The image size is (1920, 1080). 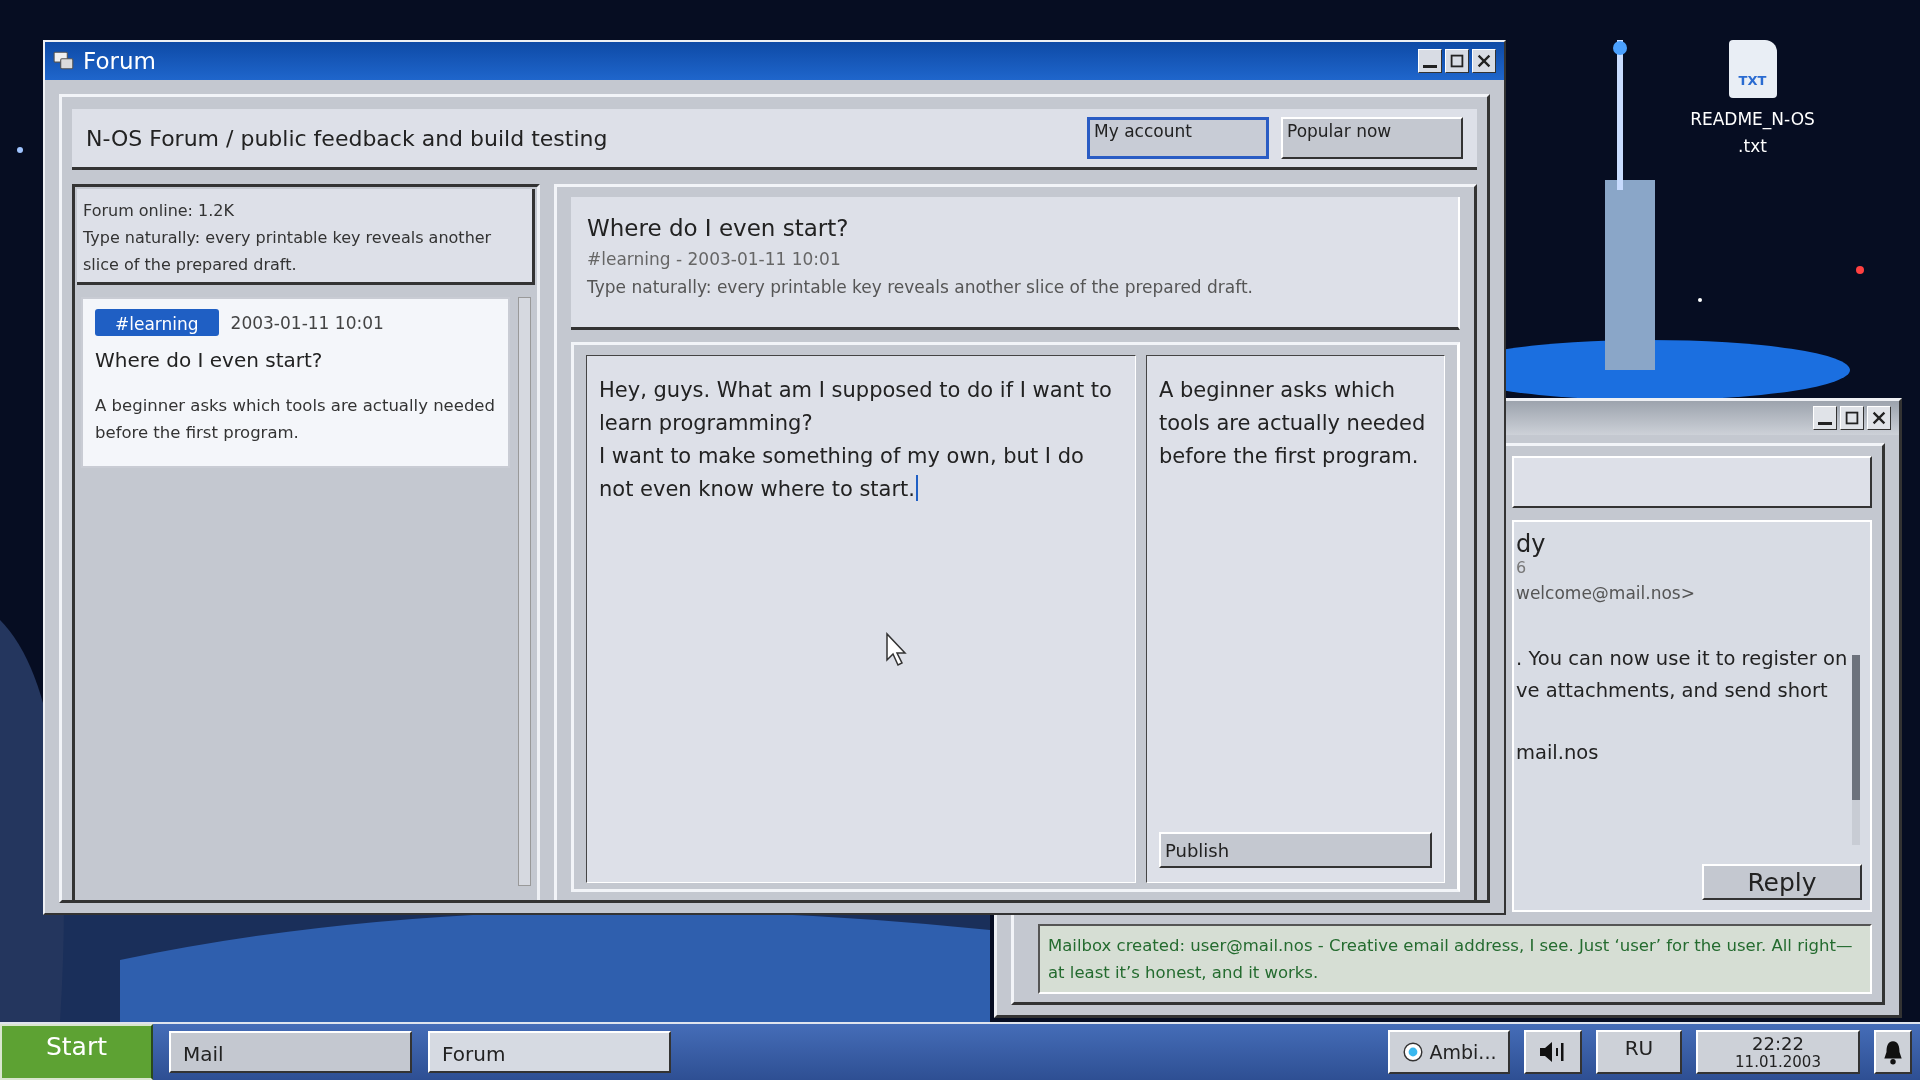 What do you see at coordinates (917, 488) in the screenshot?
I see `text-caret` at bounding box center [917, 488].